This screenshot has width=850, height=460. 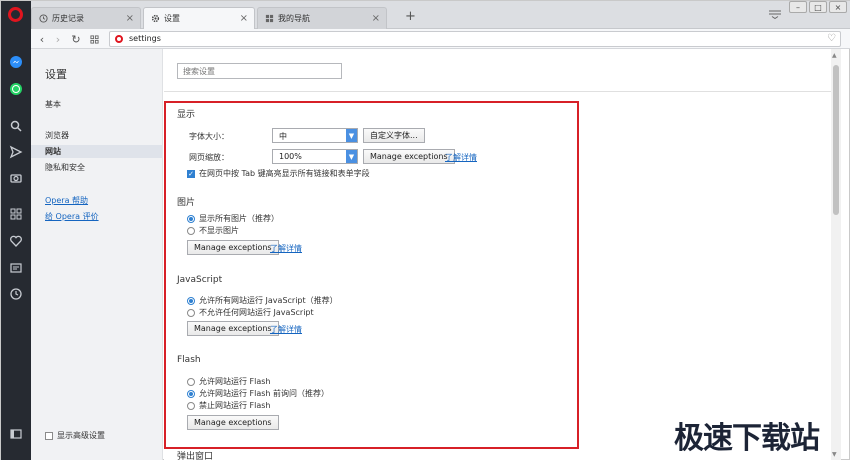 I want to click on news-icon, so click(x=16, y=268).